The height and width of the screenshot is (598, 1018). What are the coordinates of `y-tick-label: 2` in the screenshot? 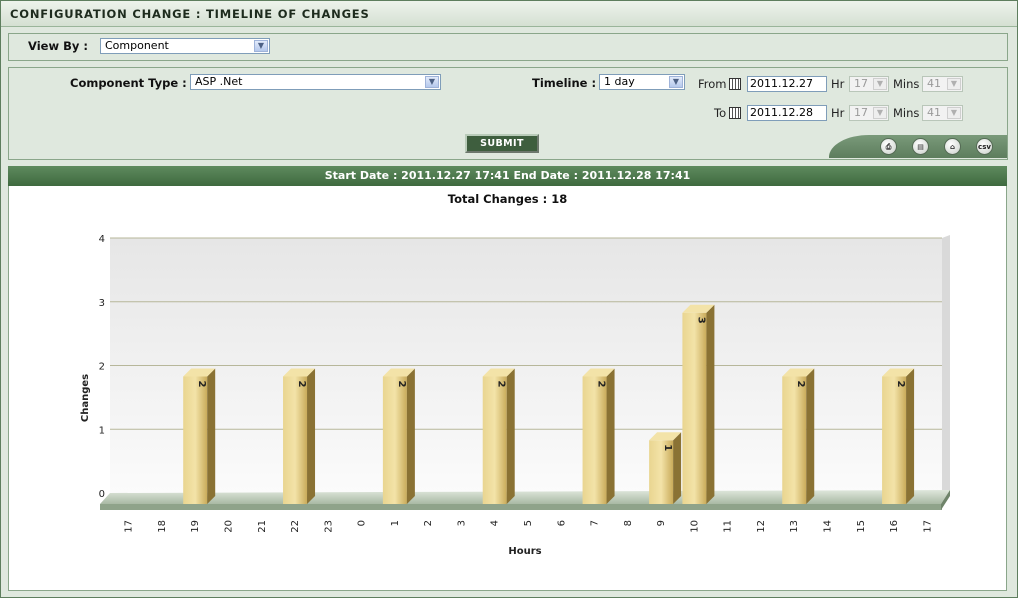 It's located at (102, 367).